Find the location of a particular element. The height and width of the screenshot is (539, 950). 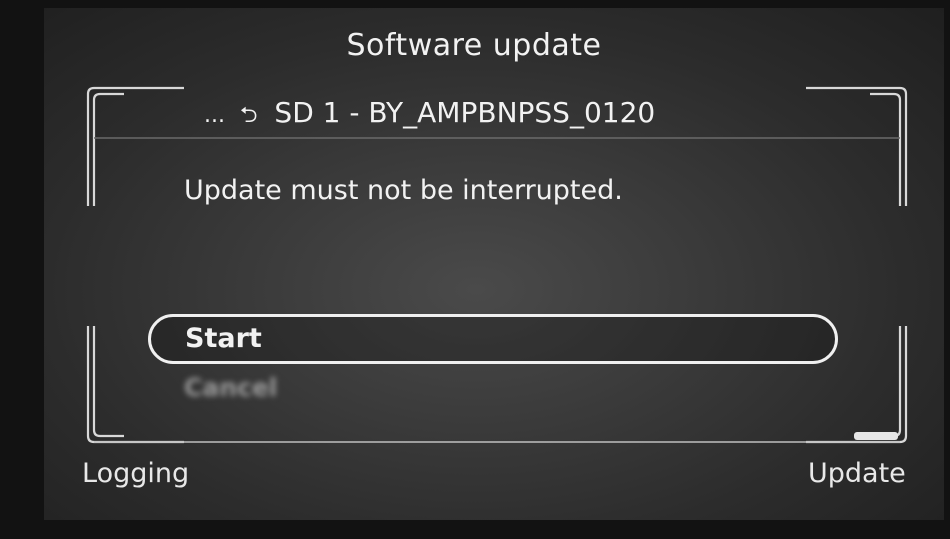

cancel-button: Cancel is located at coordinates (230, 387).